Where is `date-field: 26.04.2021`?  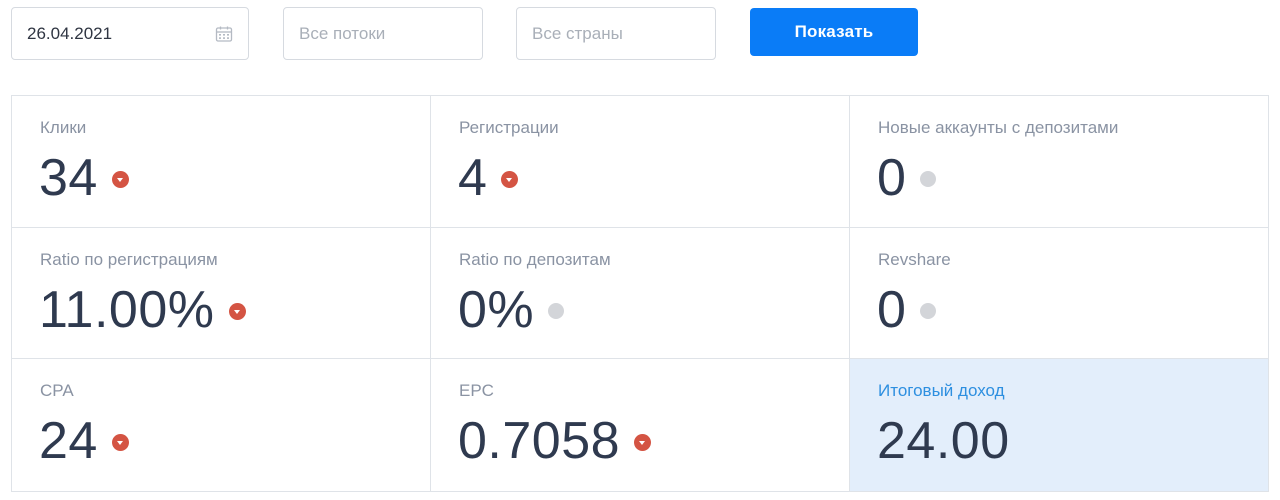 date-field: 26.04.2021 is located at coordinates (130, 33).